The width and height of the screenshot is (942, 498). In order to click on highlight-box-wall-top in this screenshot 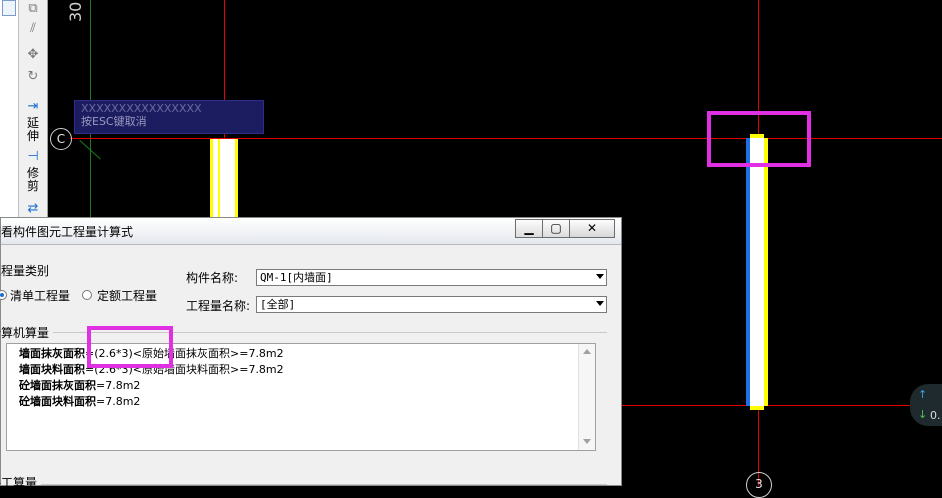, I will do `click(759, 139)`.